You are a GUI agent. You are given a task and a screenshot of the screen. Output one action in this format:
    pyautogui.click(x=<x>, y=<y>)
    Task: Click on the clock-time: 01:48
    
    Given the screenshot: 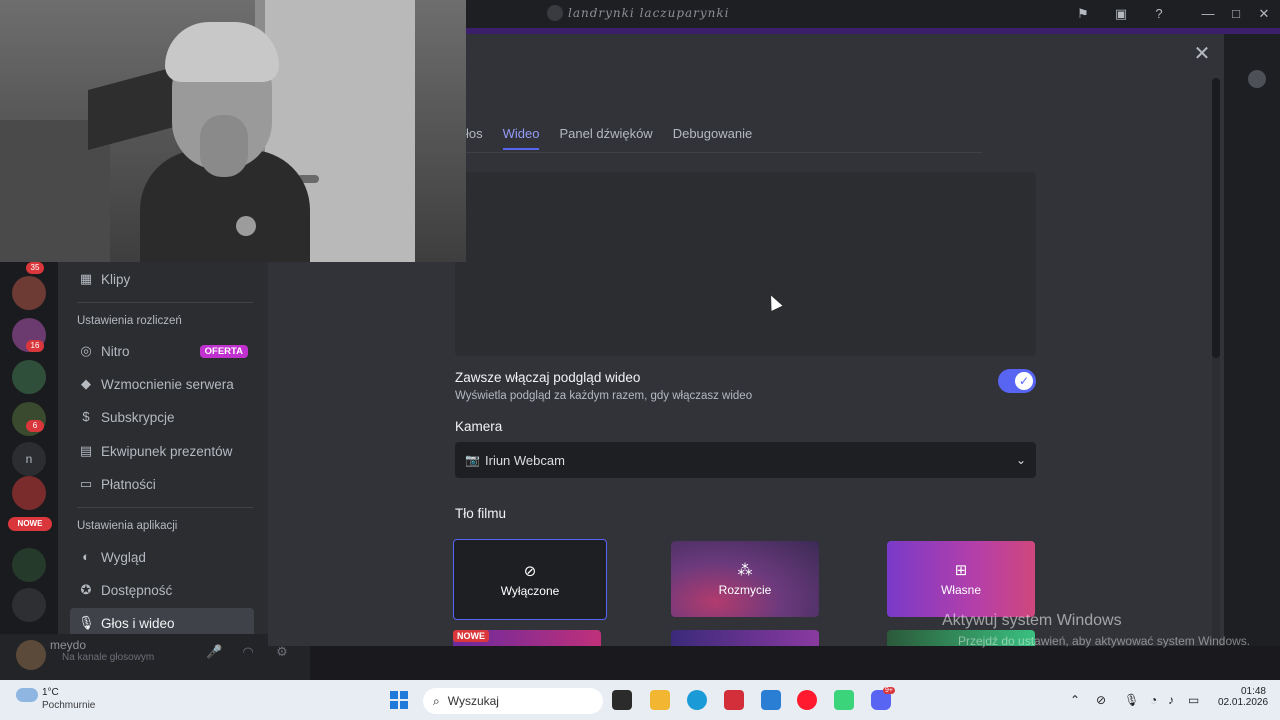 What is the action you would take?
    pyautogui.click(x=1253, y=691)
    